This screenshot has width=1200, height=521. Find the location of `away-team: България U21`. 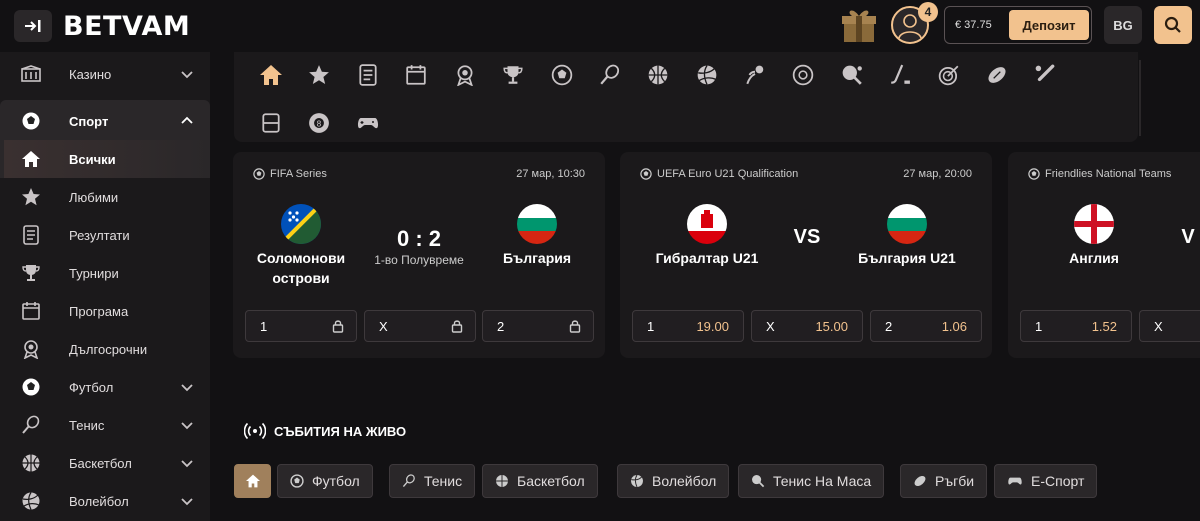

away-team: България U21 is located at coordinates (907, 258).